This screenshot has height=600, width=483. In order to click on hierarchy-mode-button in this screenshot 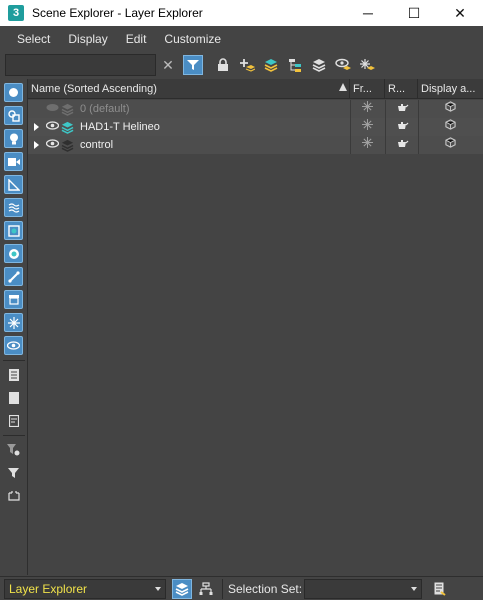, I will do `click(206, 589)`.